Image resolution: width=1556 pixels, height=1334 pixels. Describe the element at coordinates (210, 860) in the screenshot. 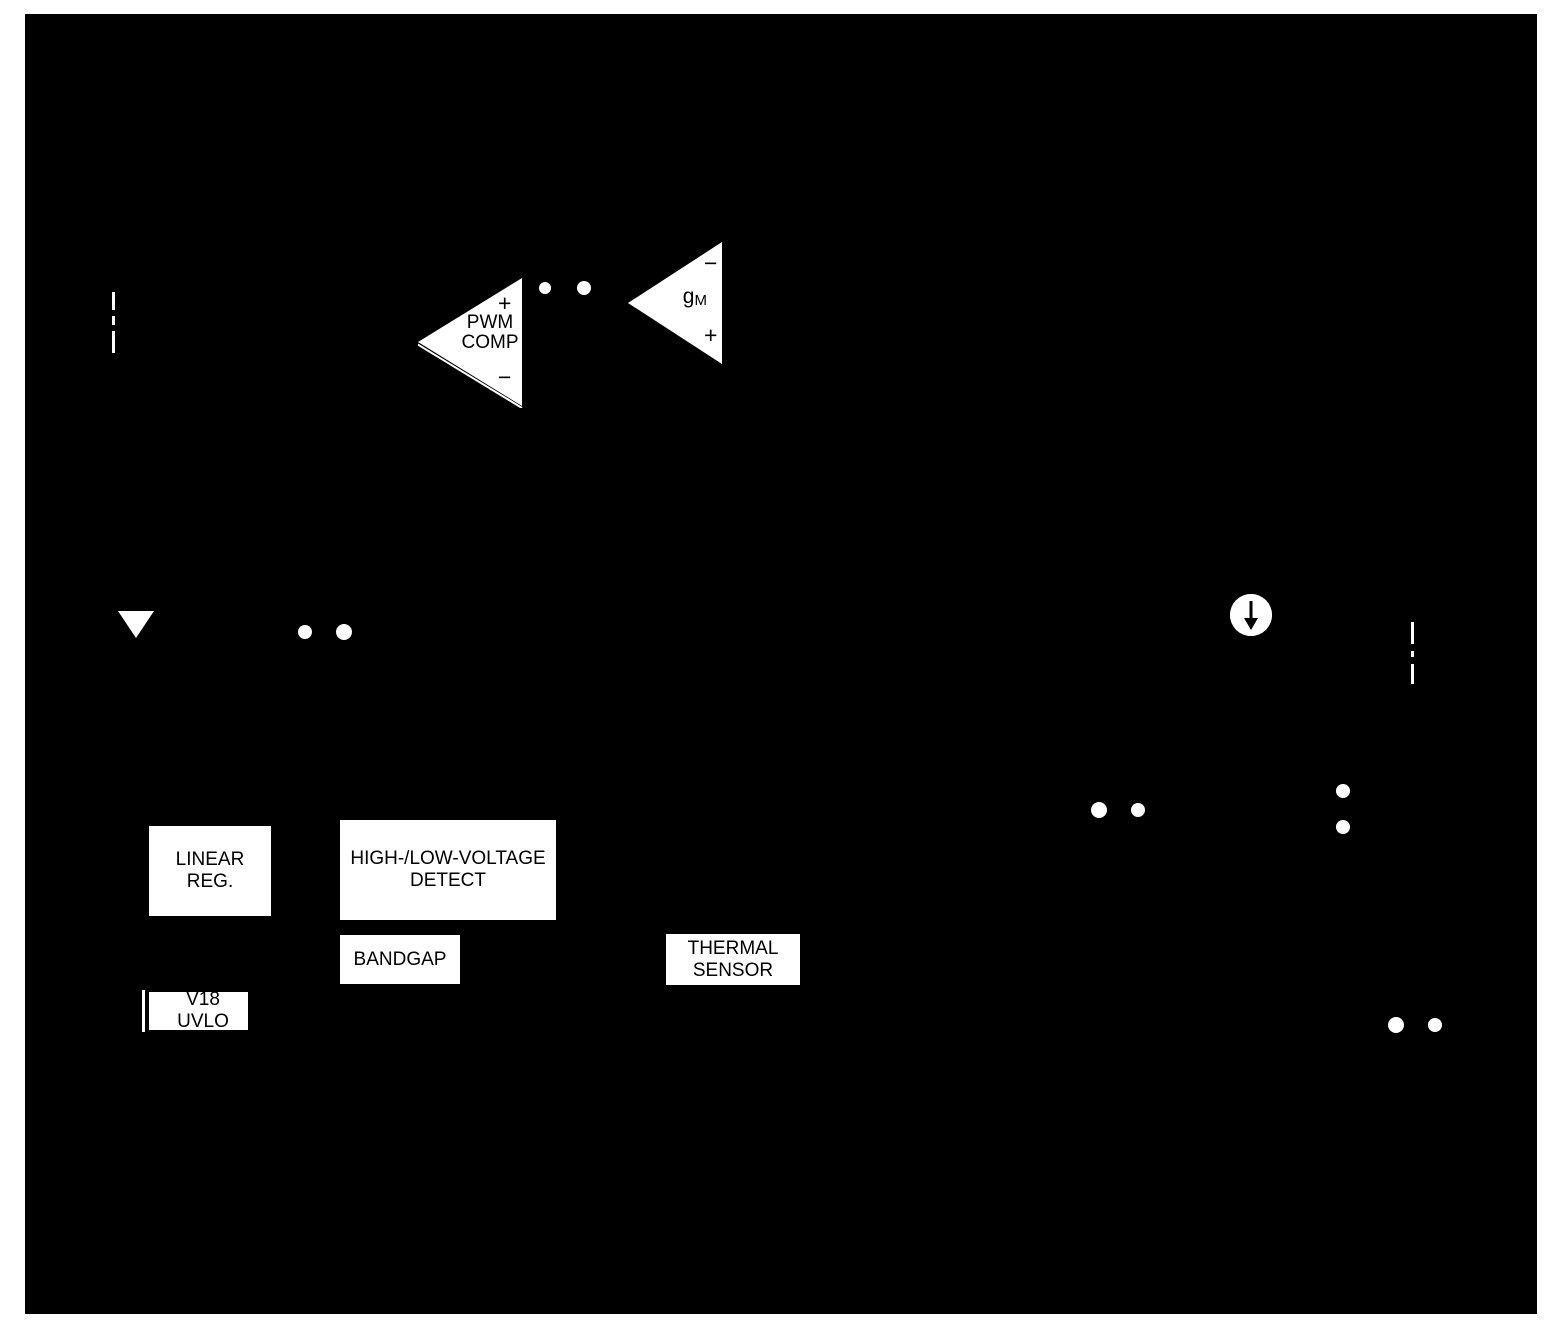

I see `block-linear-reg-line1: LINEAR` at that location.